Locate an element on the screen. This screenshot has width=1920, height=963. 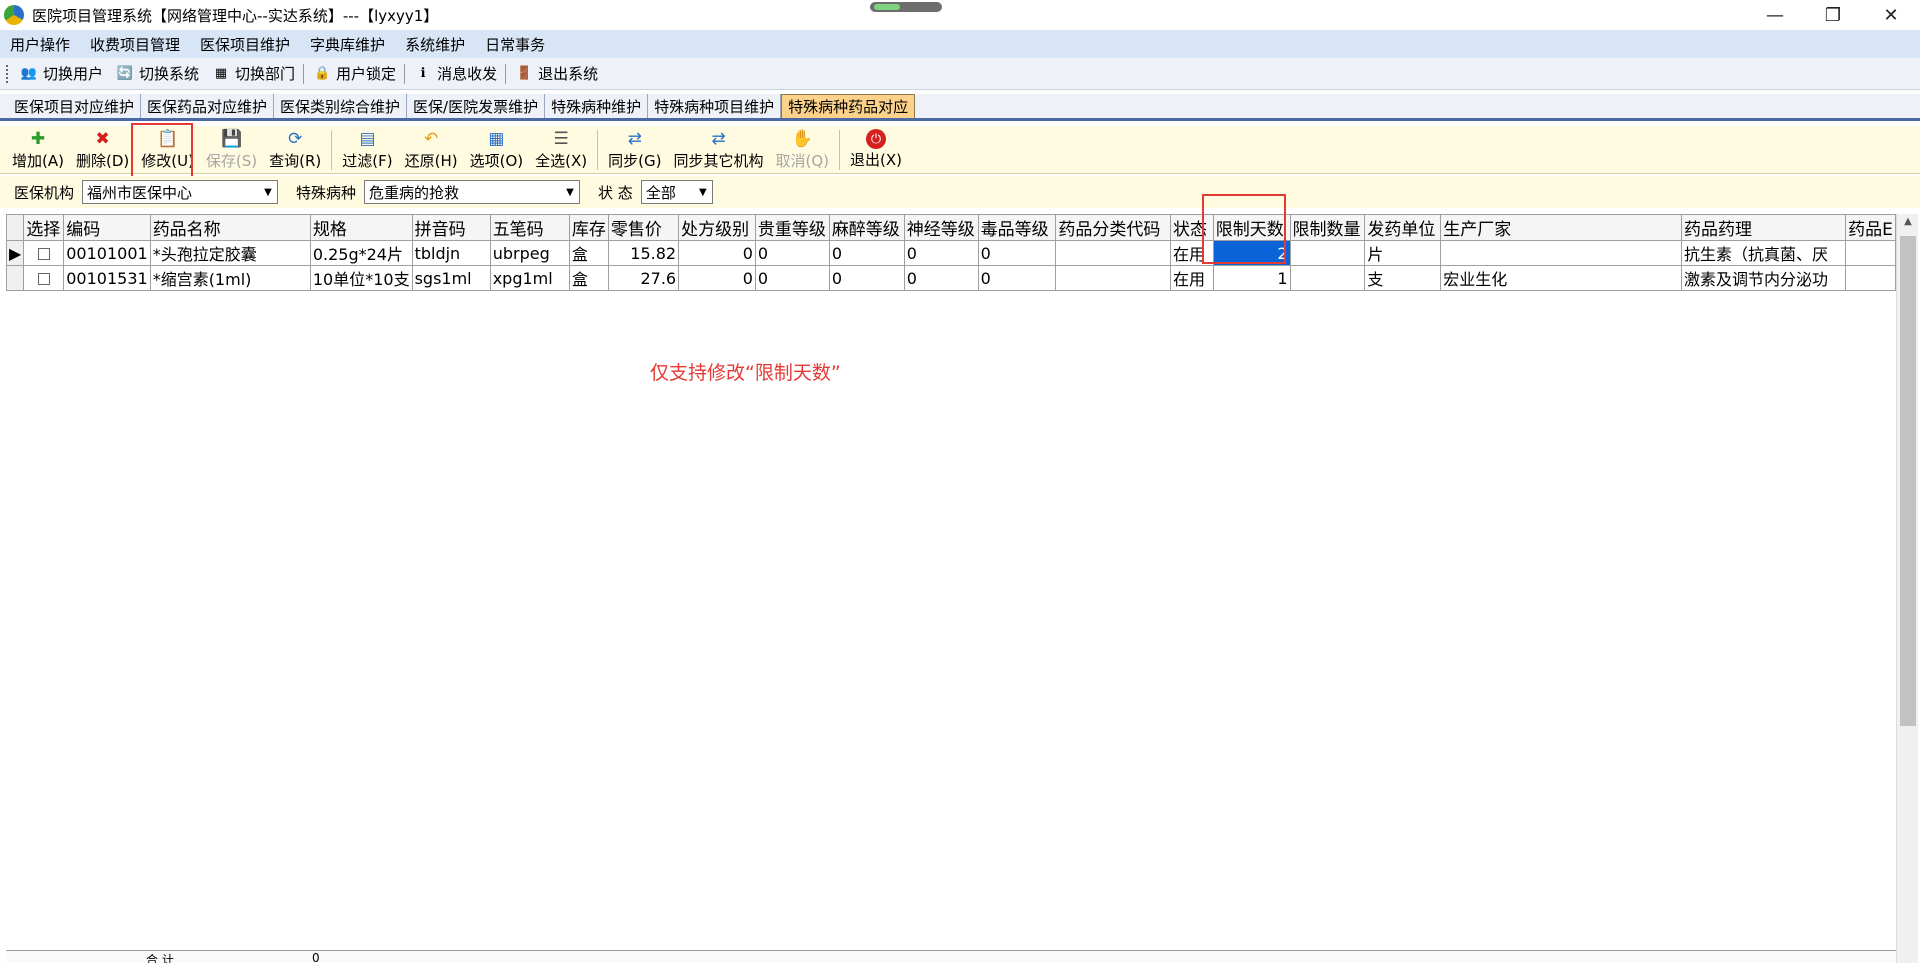
cell-pharmacology: 激素及调节内分泌功 is located at coordinates (1763, 278).